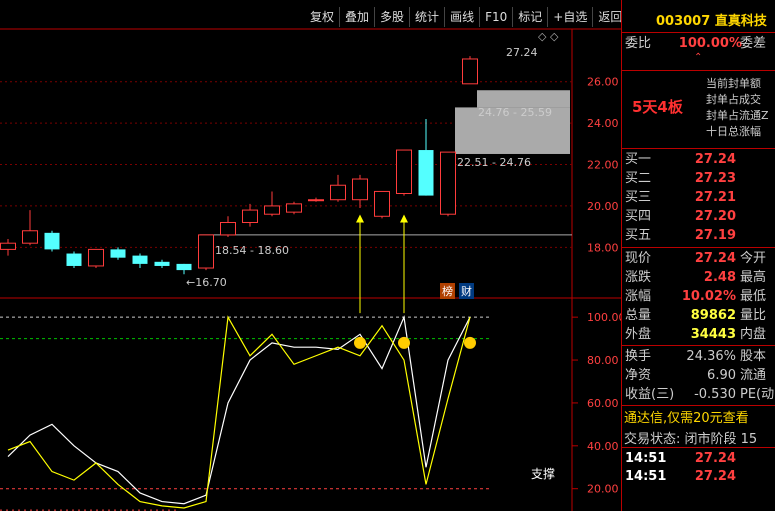  Describe the element at coordinates (638, 315) in the screenshot. I see `quote-label: 总量` at that location.